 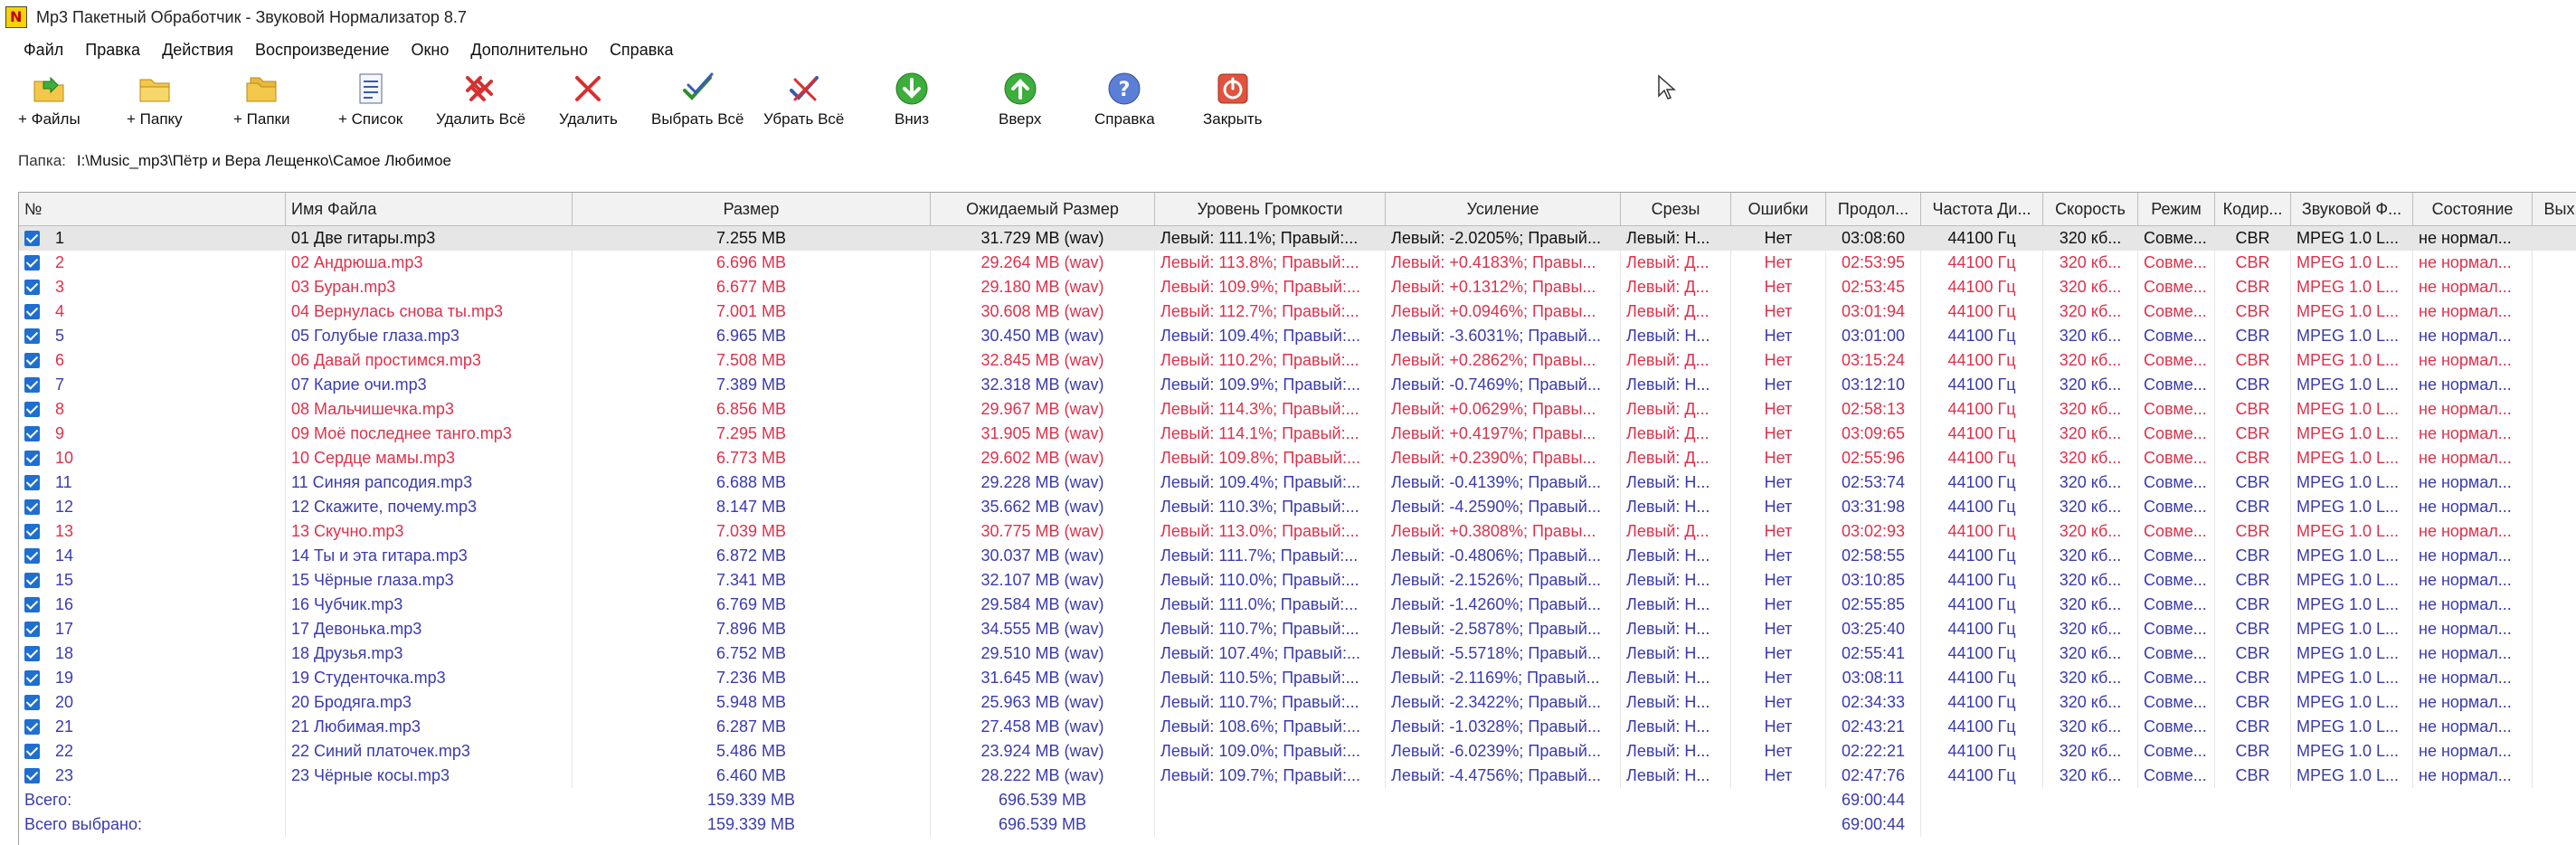 What do you see at coordinates (155, 103) in the screenshot?
I see `add-folder-button: + Папку` at bounding box center [155, 103].